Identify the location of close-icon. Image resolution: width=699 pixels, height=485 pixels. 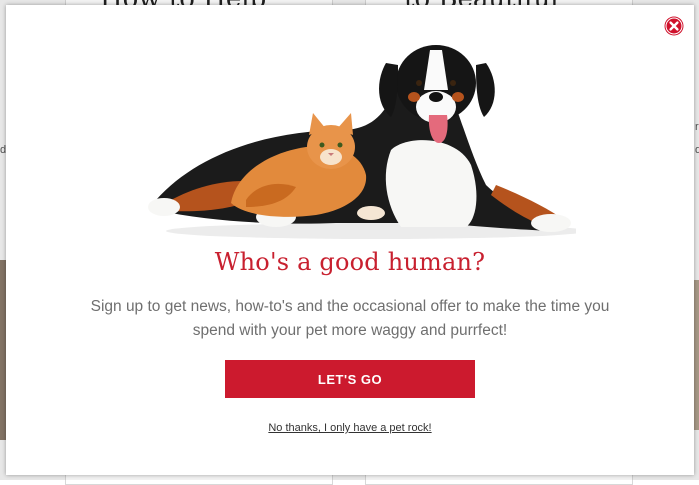
(674, 26).